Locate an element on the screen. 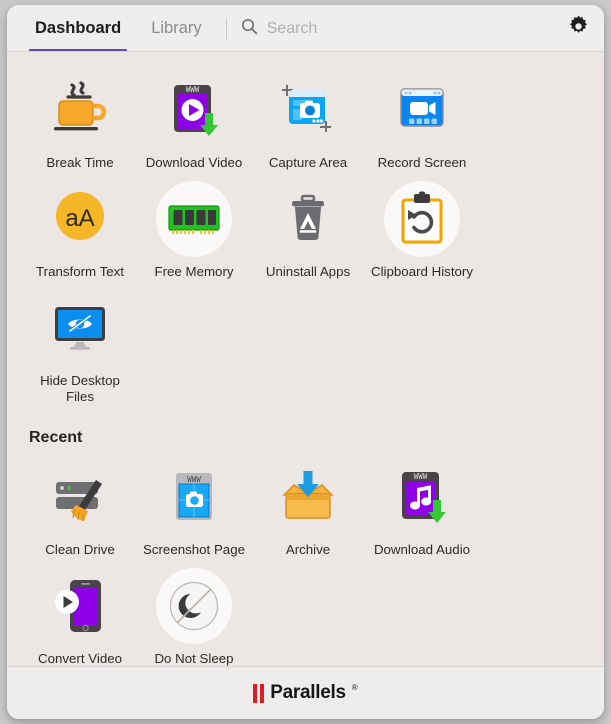 The height and width of the screenshot is (724, 611). download-video-icon: WWW is located at coordinates (194, 110).